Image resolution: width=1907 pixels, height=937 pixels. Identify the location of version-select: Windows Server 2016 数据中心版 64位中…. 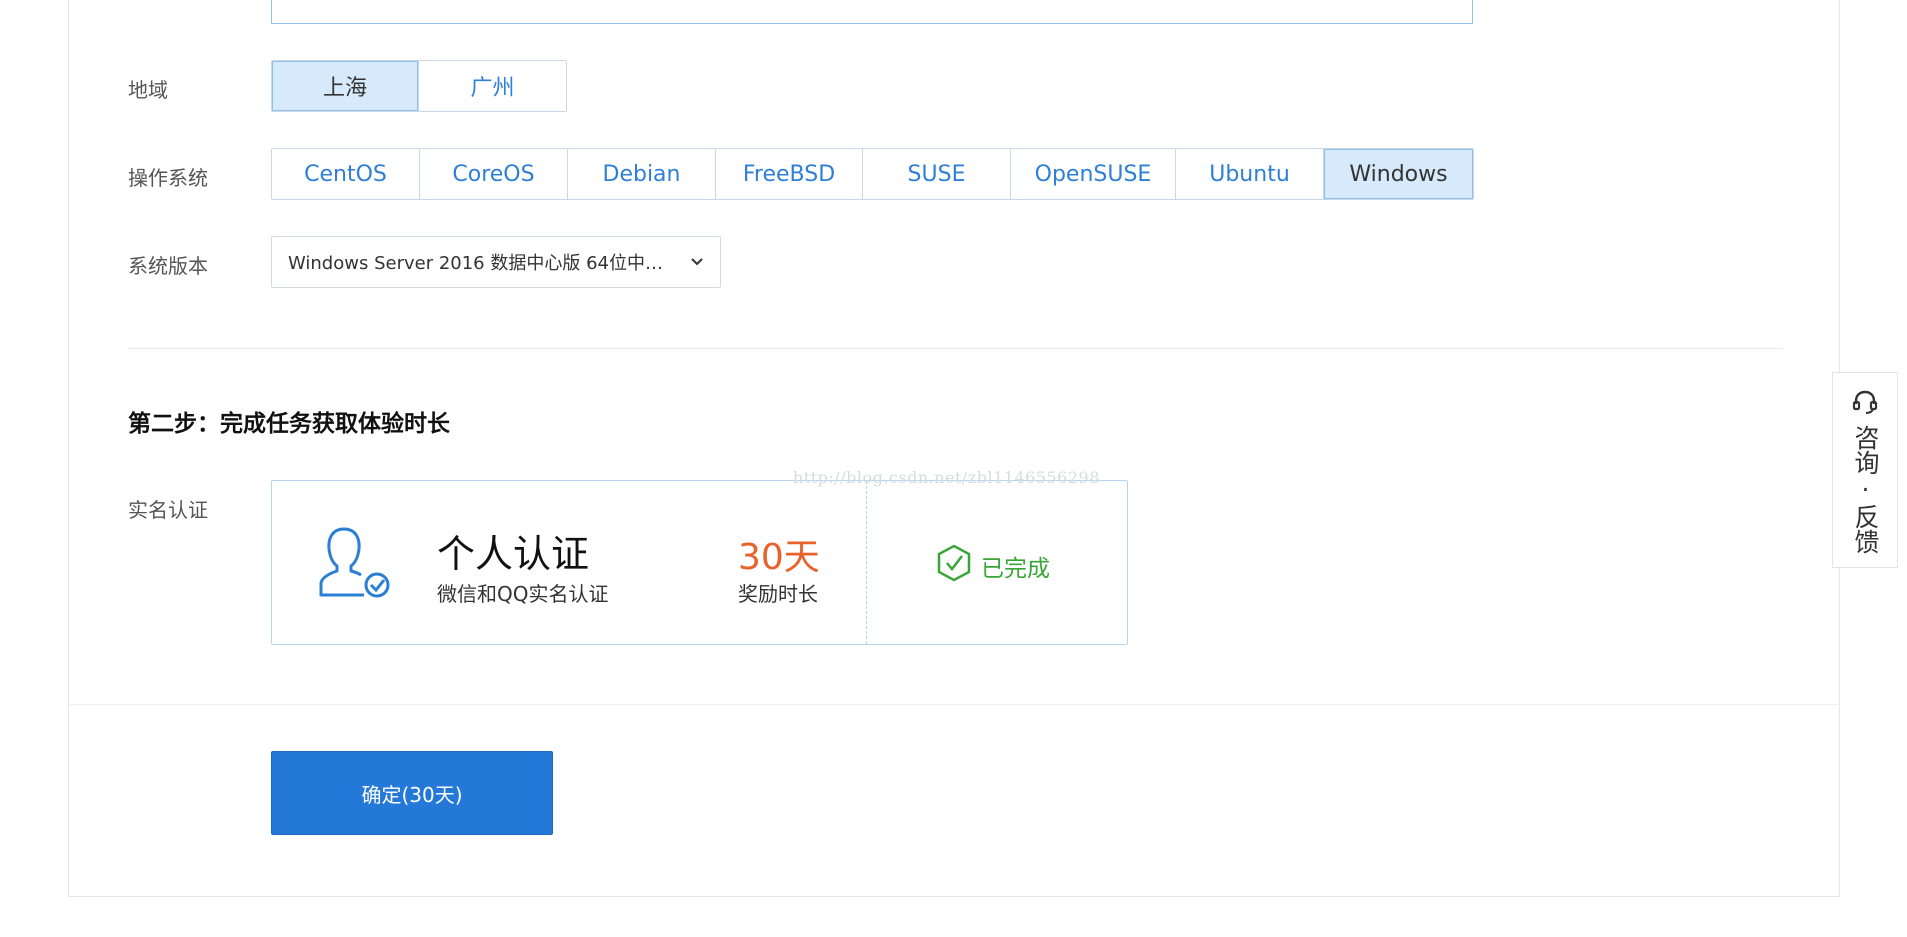
(496, 262).